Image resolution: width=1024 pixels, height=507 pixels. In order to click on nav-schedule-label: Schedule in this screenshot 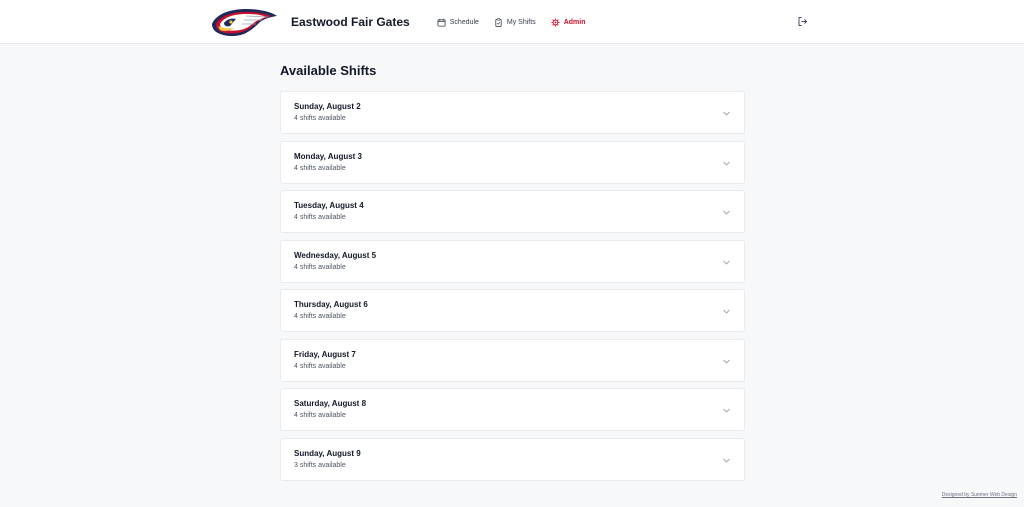, I will do `click(464, 22)`.